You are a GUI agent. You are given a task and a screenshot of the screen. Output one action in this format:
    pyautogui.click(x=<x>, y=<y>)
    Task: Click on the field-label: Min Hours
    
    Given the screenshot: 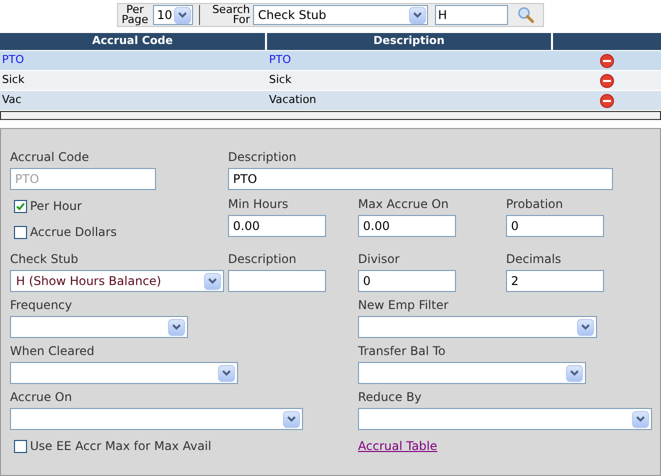 What is the action you would take?
    pyautogui.click(x=259, y=204)
    